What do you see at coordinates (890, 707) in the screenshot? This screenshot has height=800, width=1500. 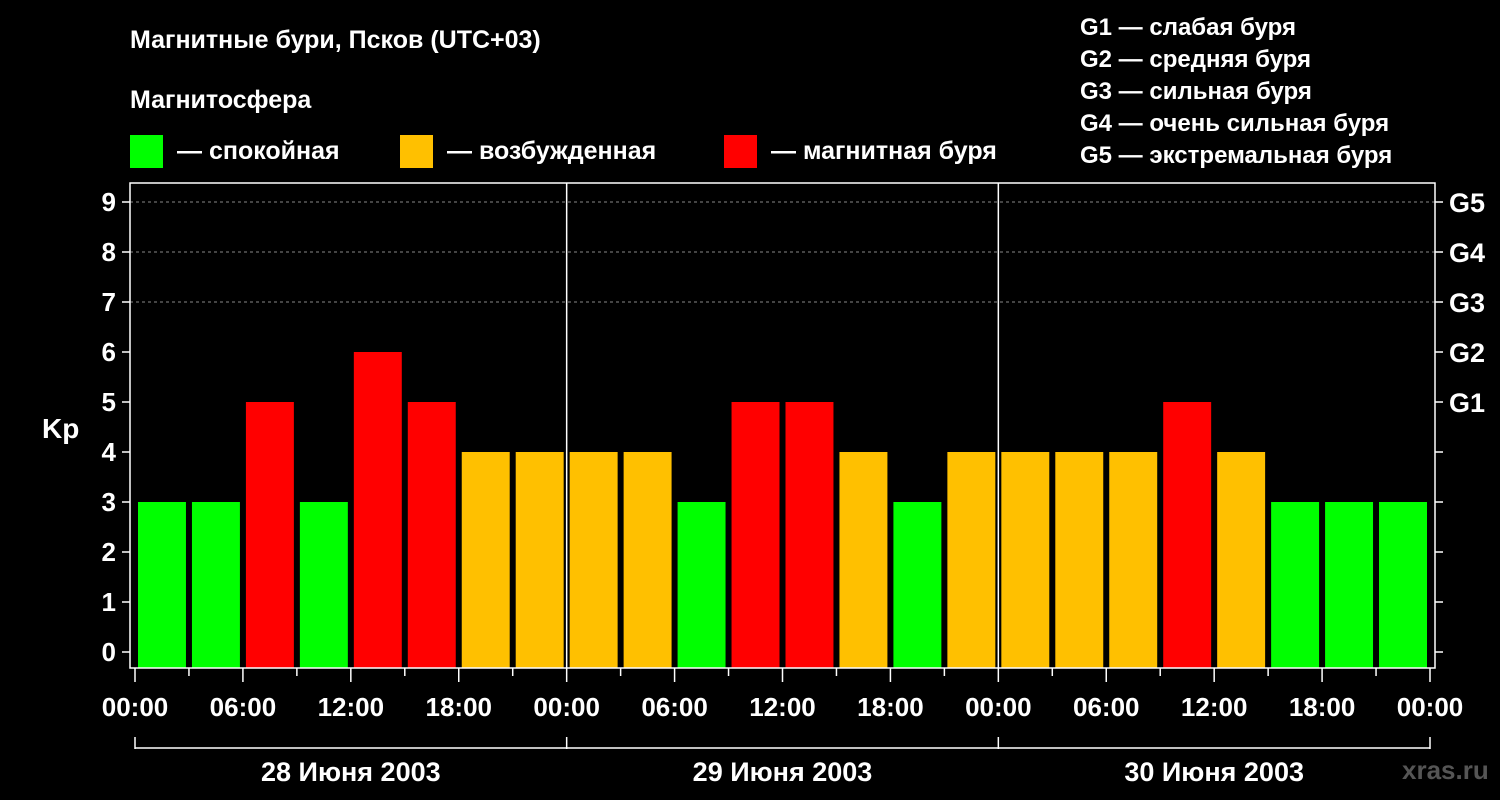 I see `x-tick-label-7: 18:00` at bounding box center [890, 707].